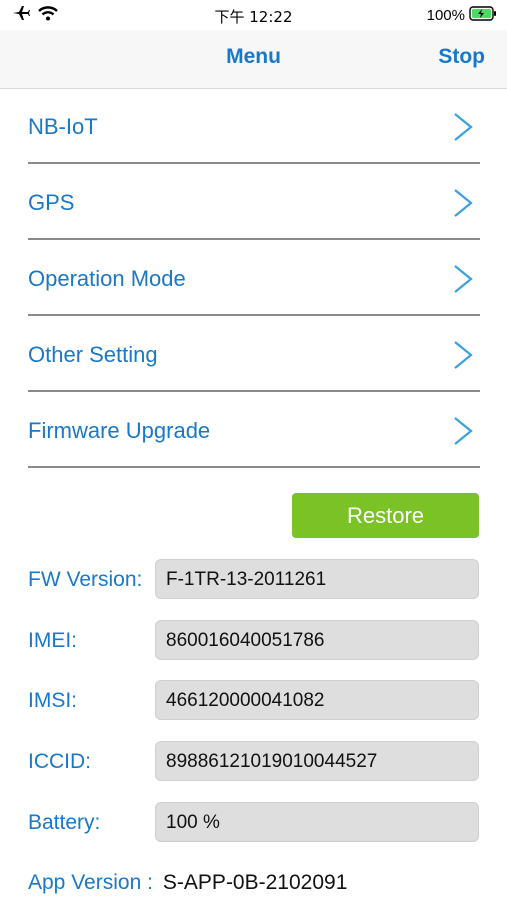 The image size is (507, 900). I want to click on battery-label: Battery:, so click(64, 822).